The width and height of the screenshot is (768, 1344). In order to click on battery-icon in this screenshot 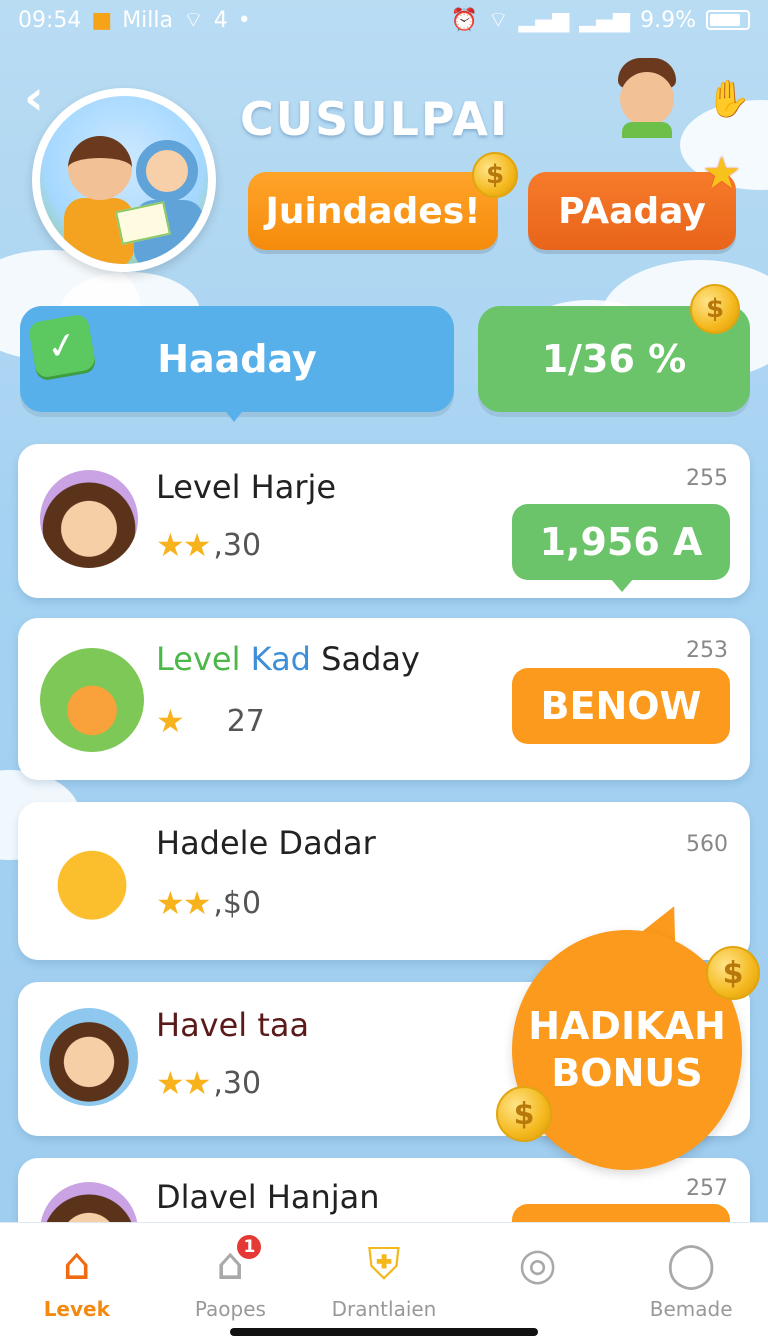, I will do `click(728, 20)`.